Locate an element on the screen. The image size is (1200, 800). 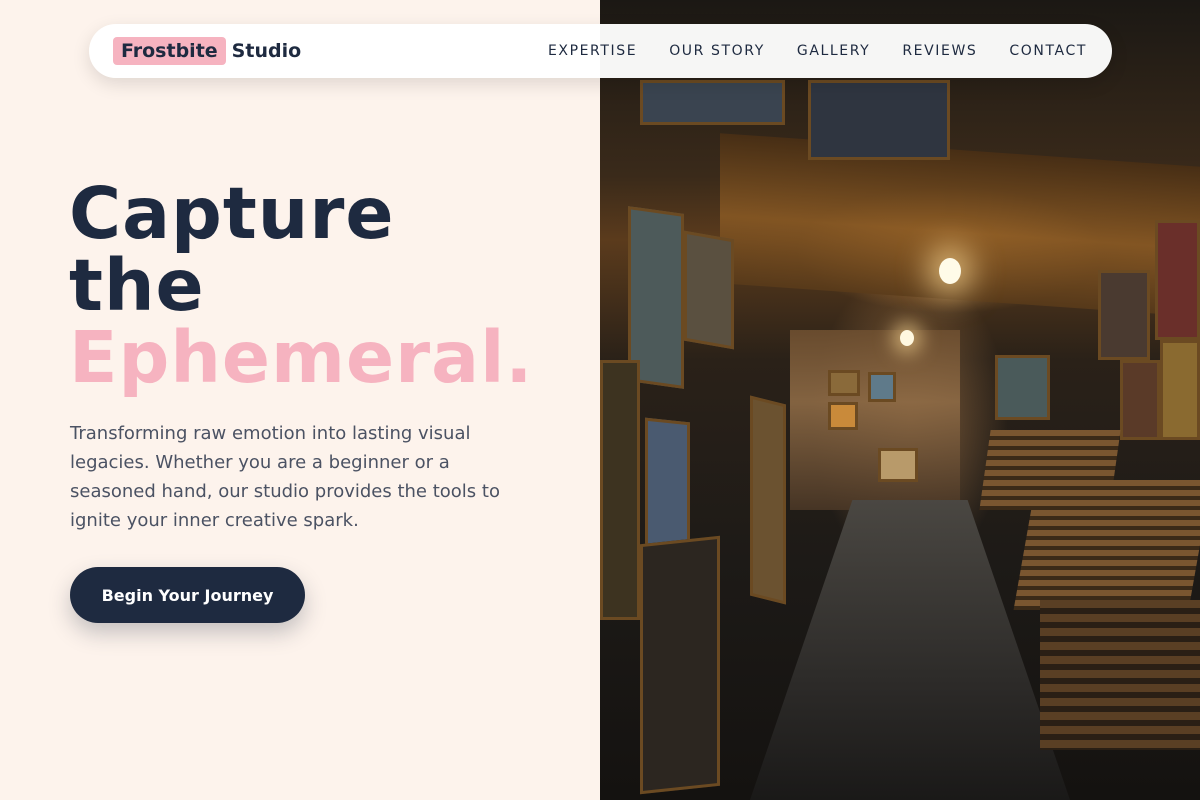
hero-title-line1: Capture is located at coordinates (232, 213).